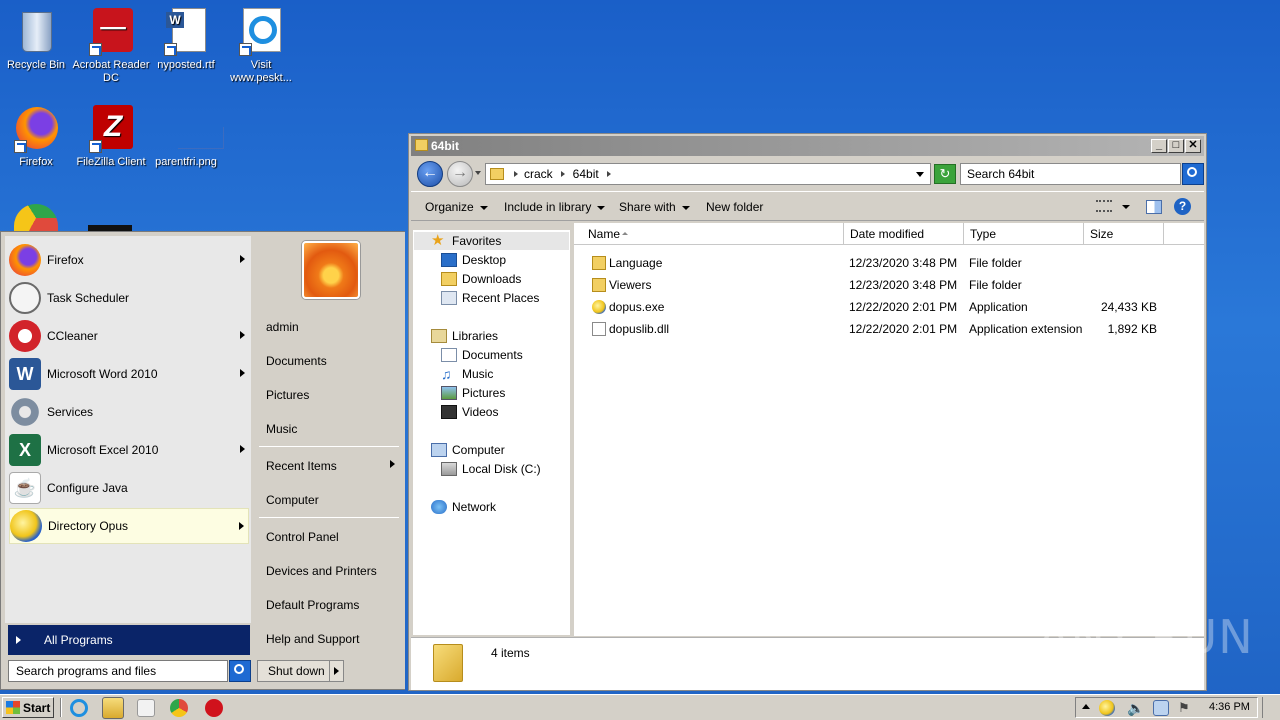 This screenshot has width=1280, height=720. I want to click on nav-music: ♫ Music, so click(467, 374).